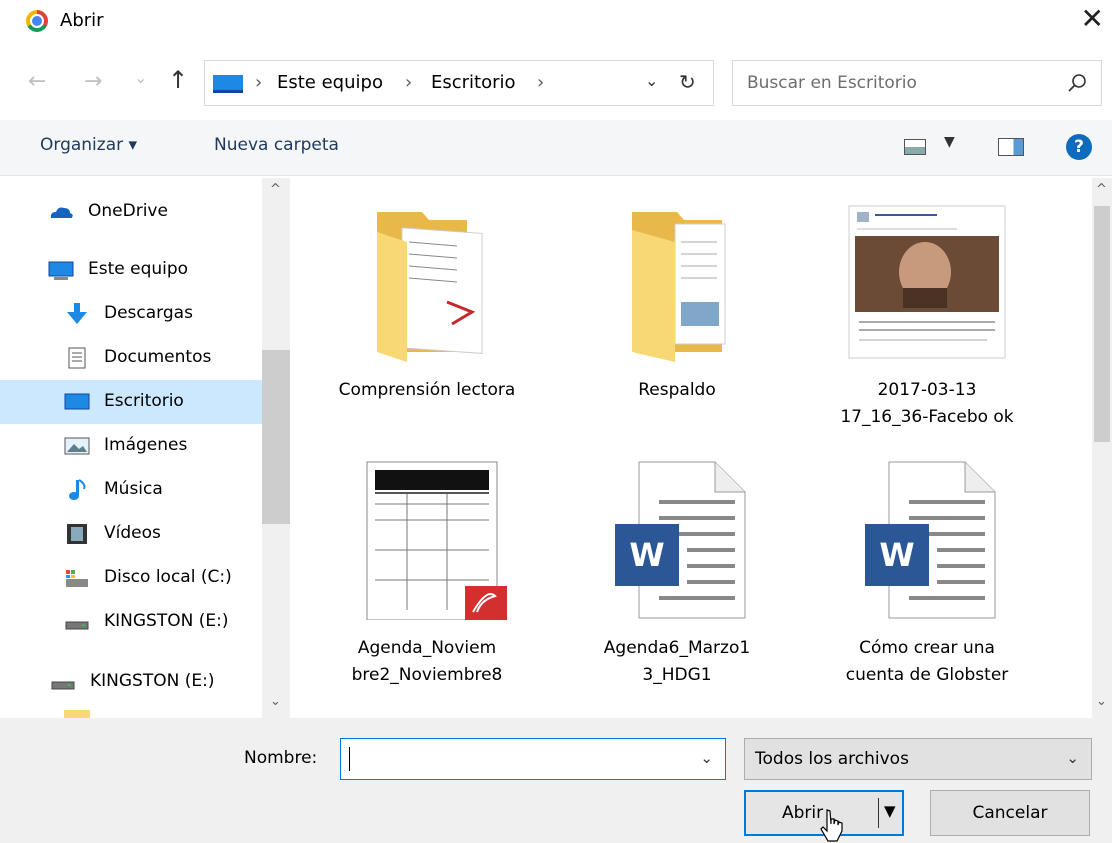 This screenshot has height=843, width=1112. I want to click on sidebar-item-label: Disco local (C:), so click(168, 577).